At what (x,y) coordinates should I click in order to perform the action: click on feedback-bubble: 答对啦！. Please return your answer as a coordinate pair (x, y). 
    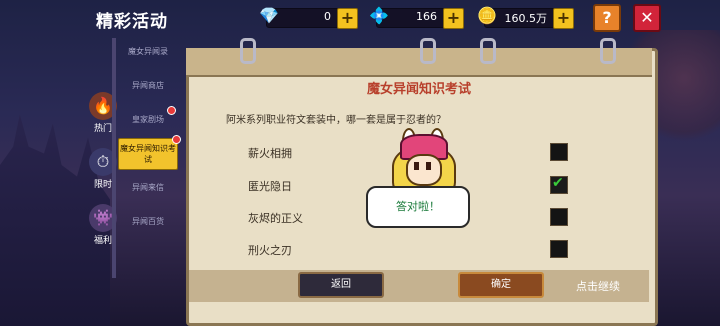
    Looking at the image, I should click on (418, 207).